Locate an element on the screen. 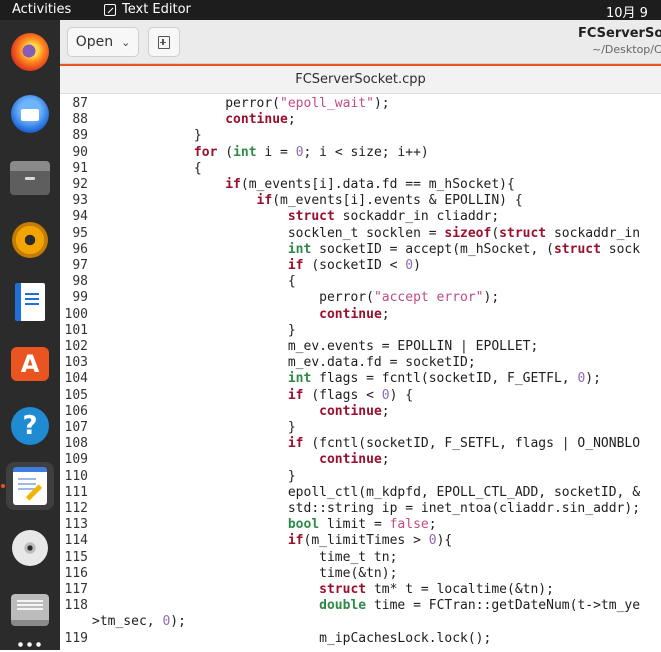 The height and width of the screenshot is (652, 661). show-apps-icon is located at coordinates (30, 646).